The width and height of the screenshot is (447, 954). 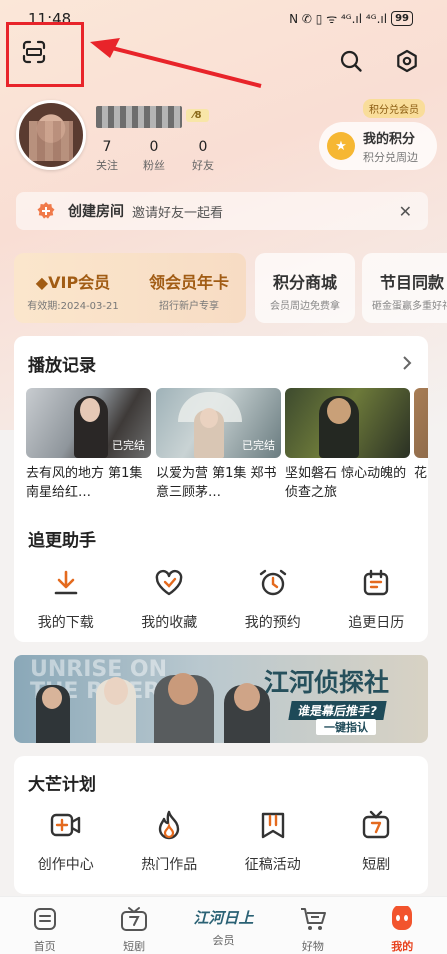 I want to click on my-downloads-button: 我的下载, so click(x=66, y=599).